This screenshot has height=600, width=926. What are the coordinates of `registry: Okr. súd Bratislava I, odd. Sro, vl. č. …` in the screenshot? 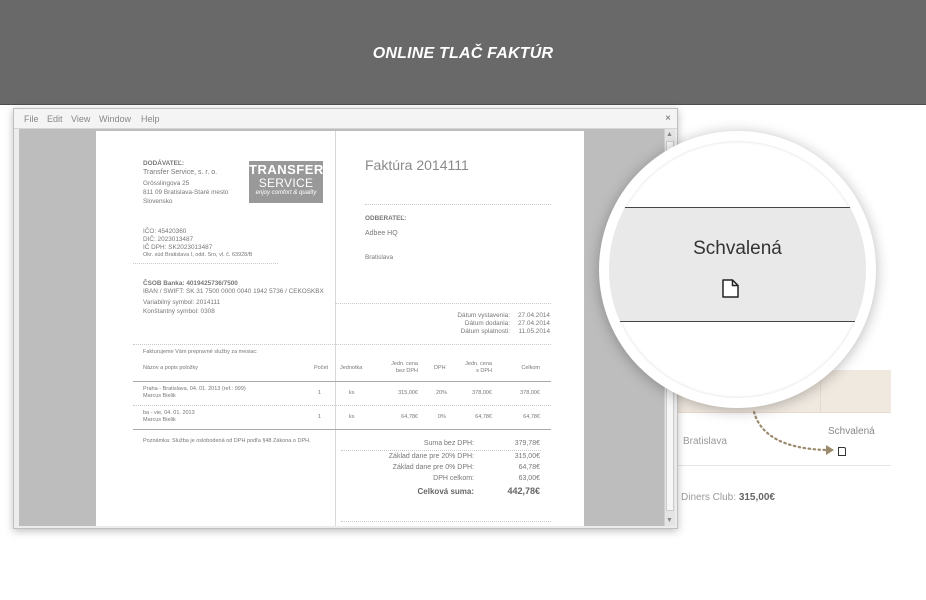 It's located at (198, 255).